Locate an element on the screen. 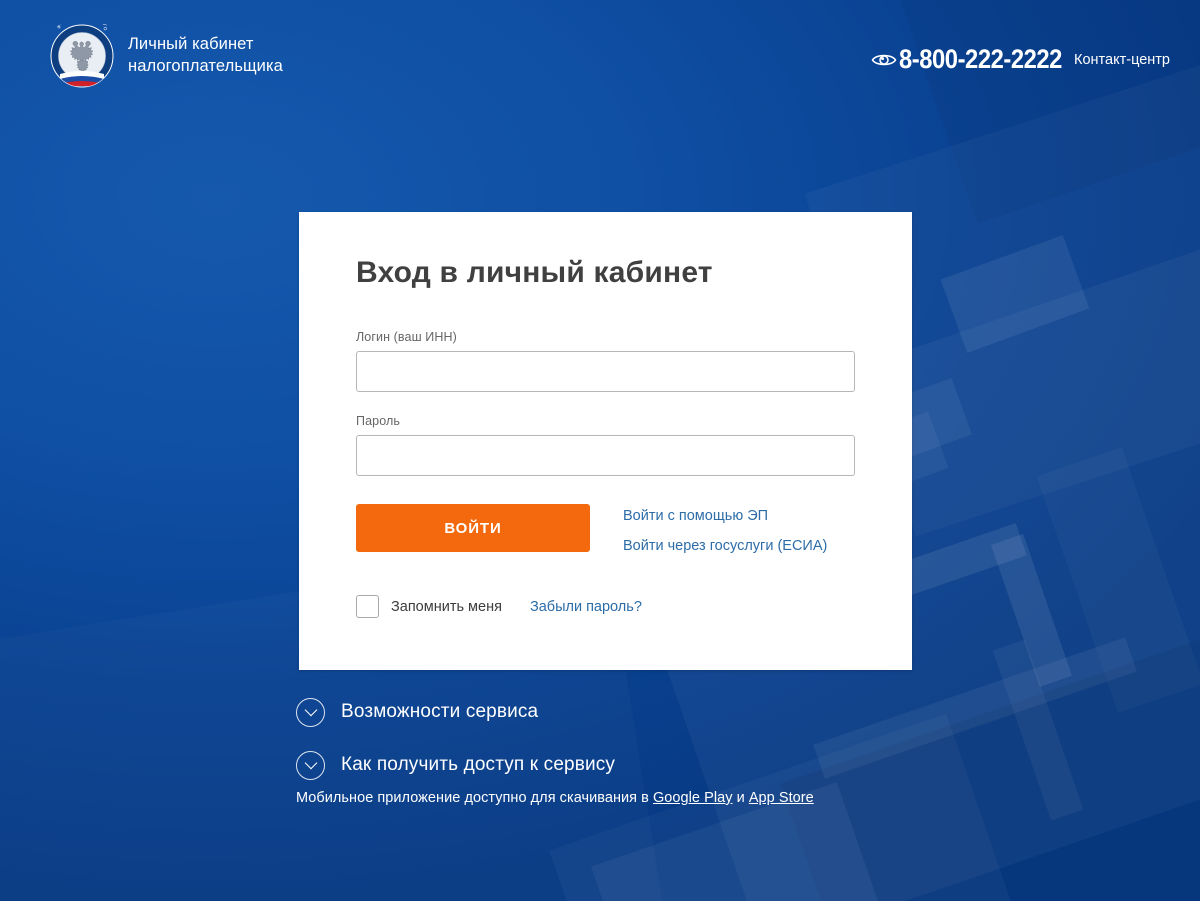 The width and height of the screenshot is (1200, 901). password-field-label: Пароль is located at coordinates (378, 421).